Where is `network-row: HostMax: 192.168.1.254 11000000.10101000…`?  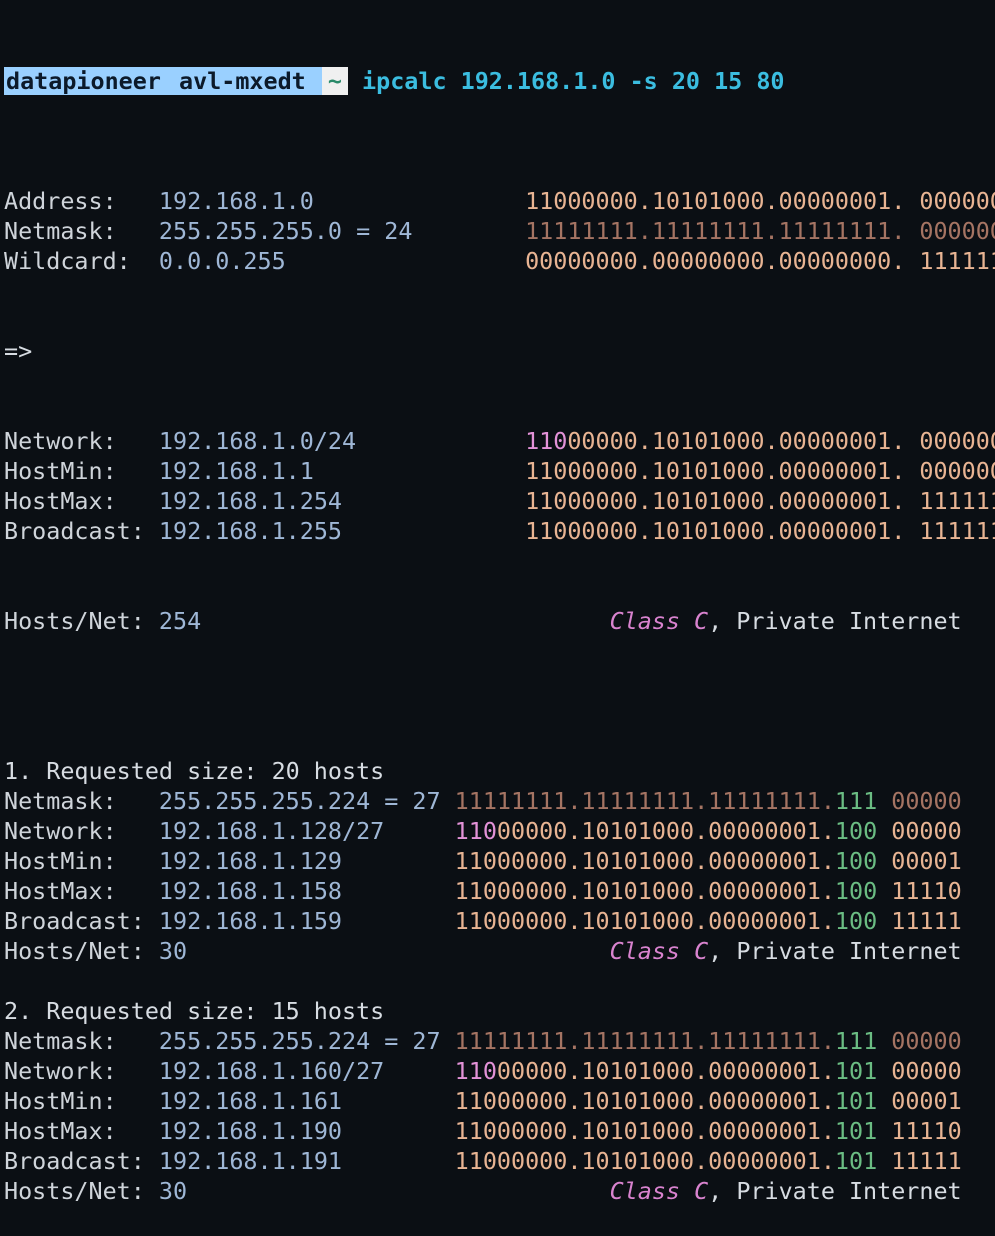 network-row: HostMax: 192.168.1.254 11000000.10101000… is located at coordinates (499, 501).